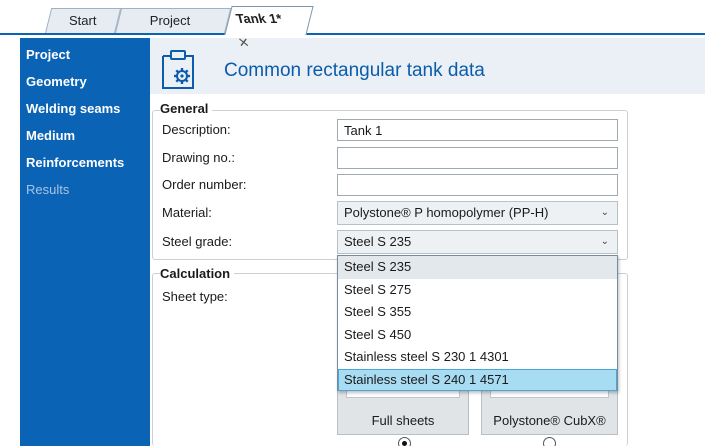  Describe the element at coordinates (178, 69) in the screenshot. I see `clipboard-gear-icon` at that location.